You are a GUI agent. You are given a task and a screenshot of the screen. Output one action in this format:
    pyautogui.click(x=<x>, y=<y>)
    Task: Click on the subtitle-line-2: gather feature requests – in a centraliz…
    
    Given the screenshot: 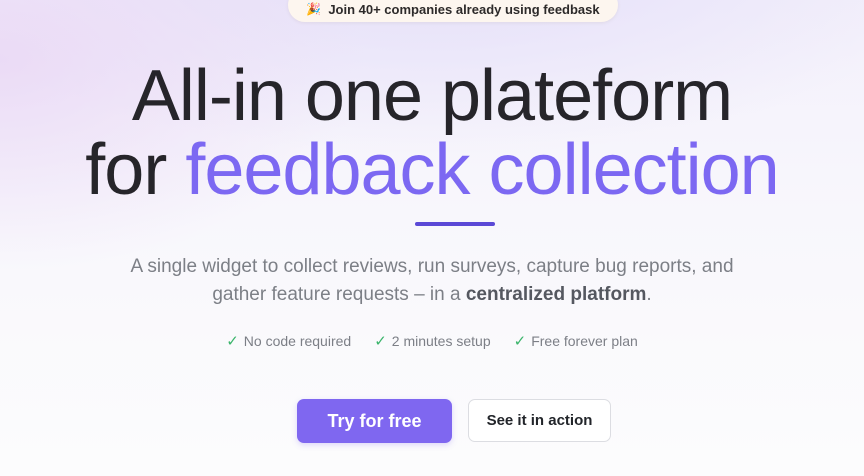 What is the action you would take?
    pyautogui.click(x=432, y=295)
    